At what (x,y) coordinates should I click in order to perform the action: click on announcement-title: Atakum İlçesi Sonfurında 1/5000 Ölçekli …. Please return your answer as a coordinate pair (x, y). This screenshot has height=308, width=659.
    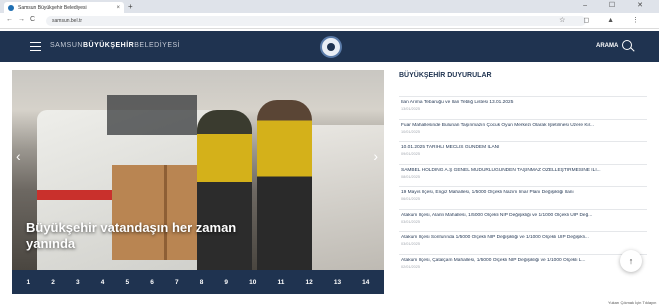
    Looking at the image, I should click on (524, 237).